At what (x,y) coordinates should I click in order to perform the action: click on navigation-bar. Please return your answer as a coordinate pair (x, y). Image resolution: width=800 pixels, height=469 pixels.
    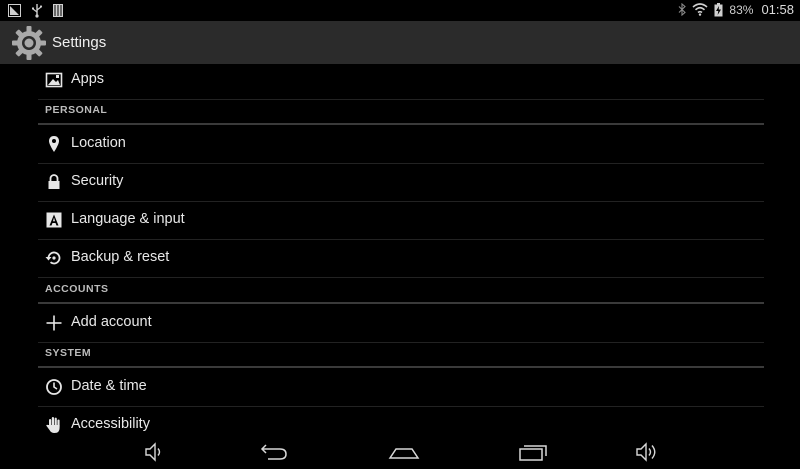
    Looking at the image, I should click on (400, 452).